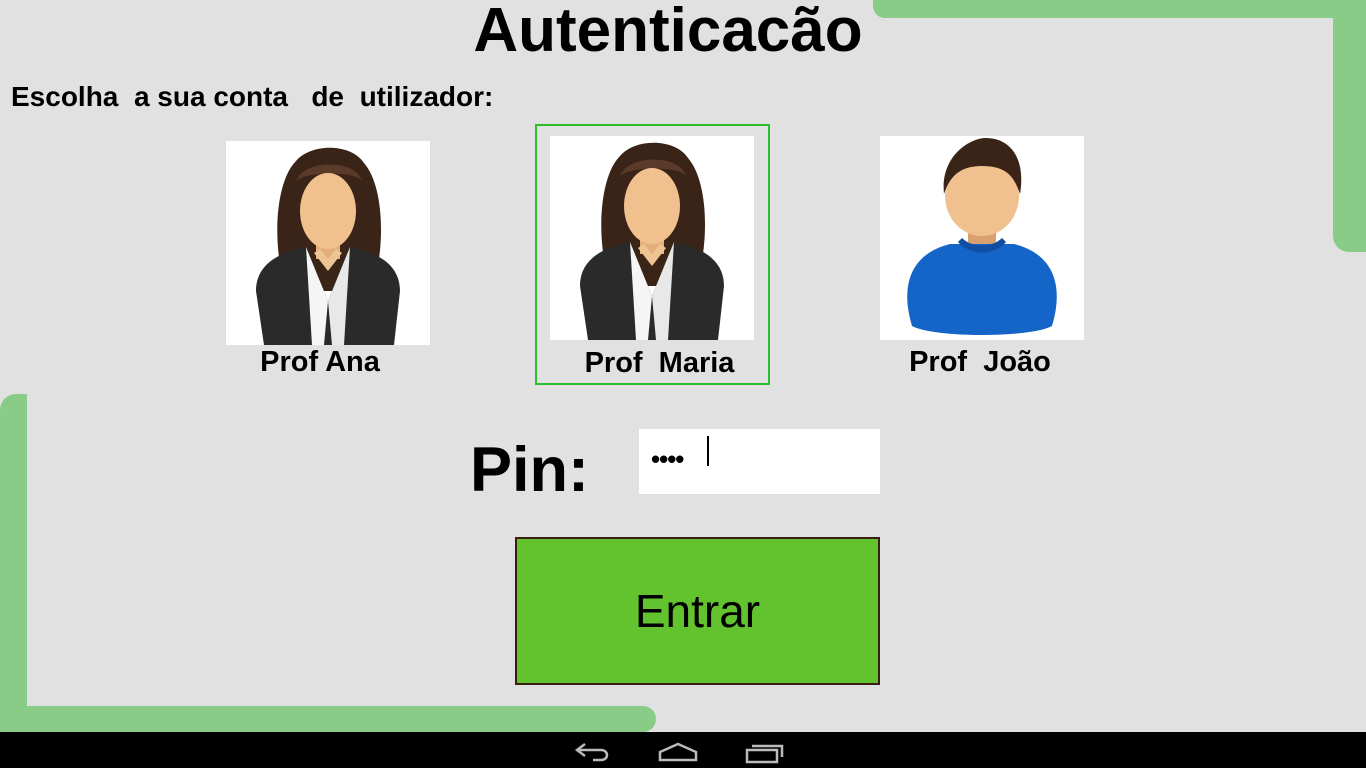 The image size is (1366, 768). I want to click on account-card-ana: Prof Ana, so click(328, 261).